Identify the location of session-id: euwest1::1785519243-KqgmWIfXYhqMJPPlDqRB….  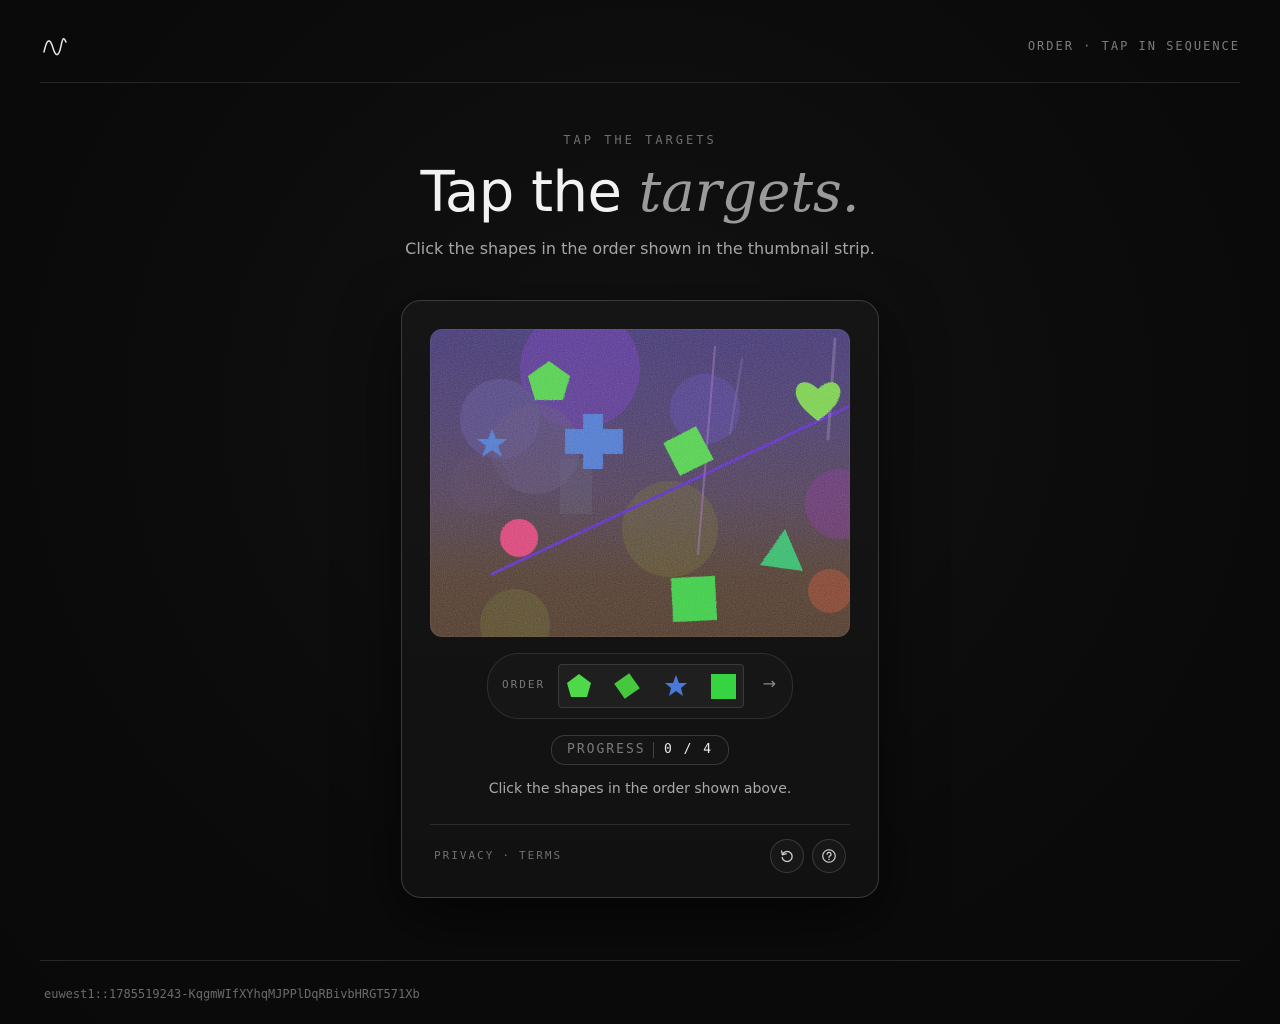
(232, 994).